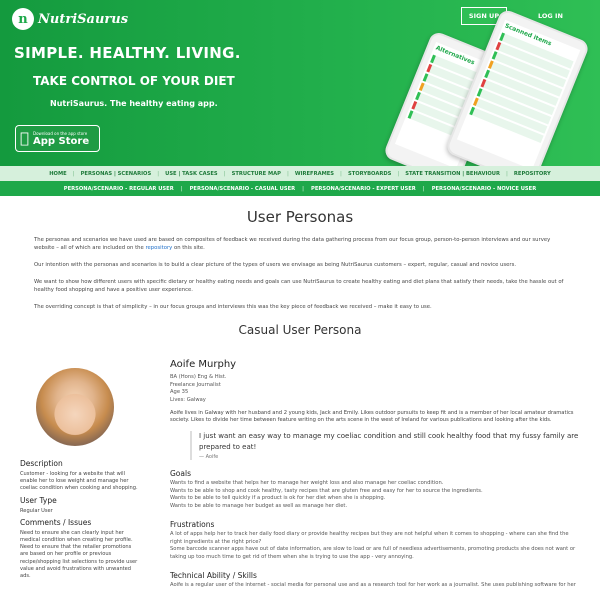  What do you see at coordinates (191, 174) in the screenshot?
I see `nav-use-cases: USE | TASK CASES` at bounding box center [191, 174].